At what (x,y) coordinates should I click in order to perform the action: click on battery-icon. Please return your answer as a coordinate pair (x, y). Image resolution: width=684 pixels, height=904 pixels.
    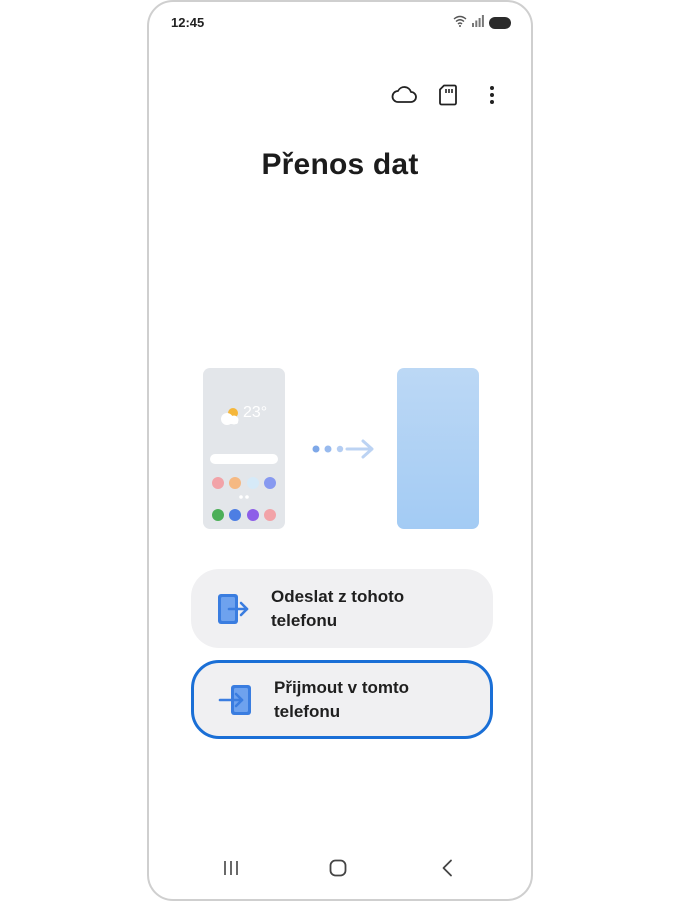
    Looking at the image, I should click on (500, 23).